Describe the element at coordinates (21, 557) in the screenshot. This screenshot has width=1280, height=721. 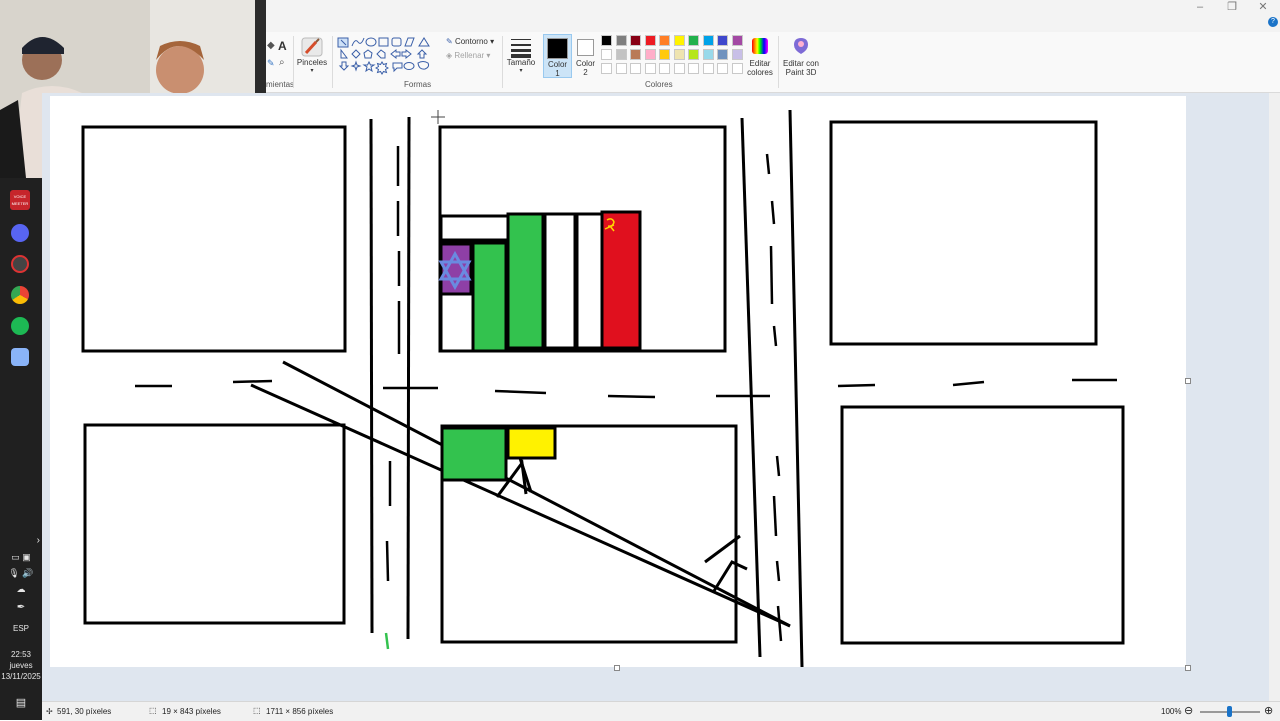
I see `tray-icons: ▭ ▣` at that location.